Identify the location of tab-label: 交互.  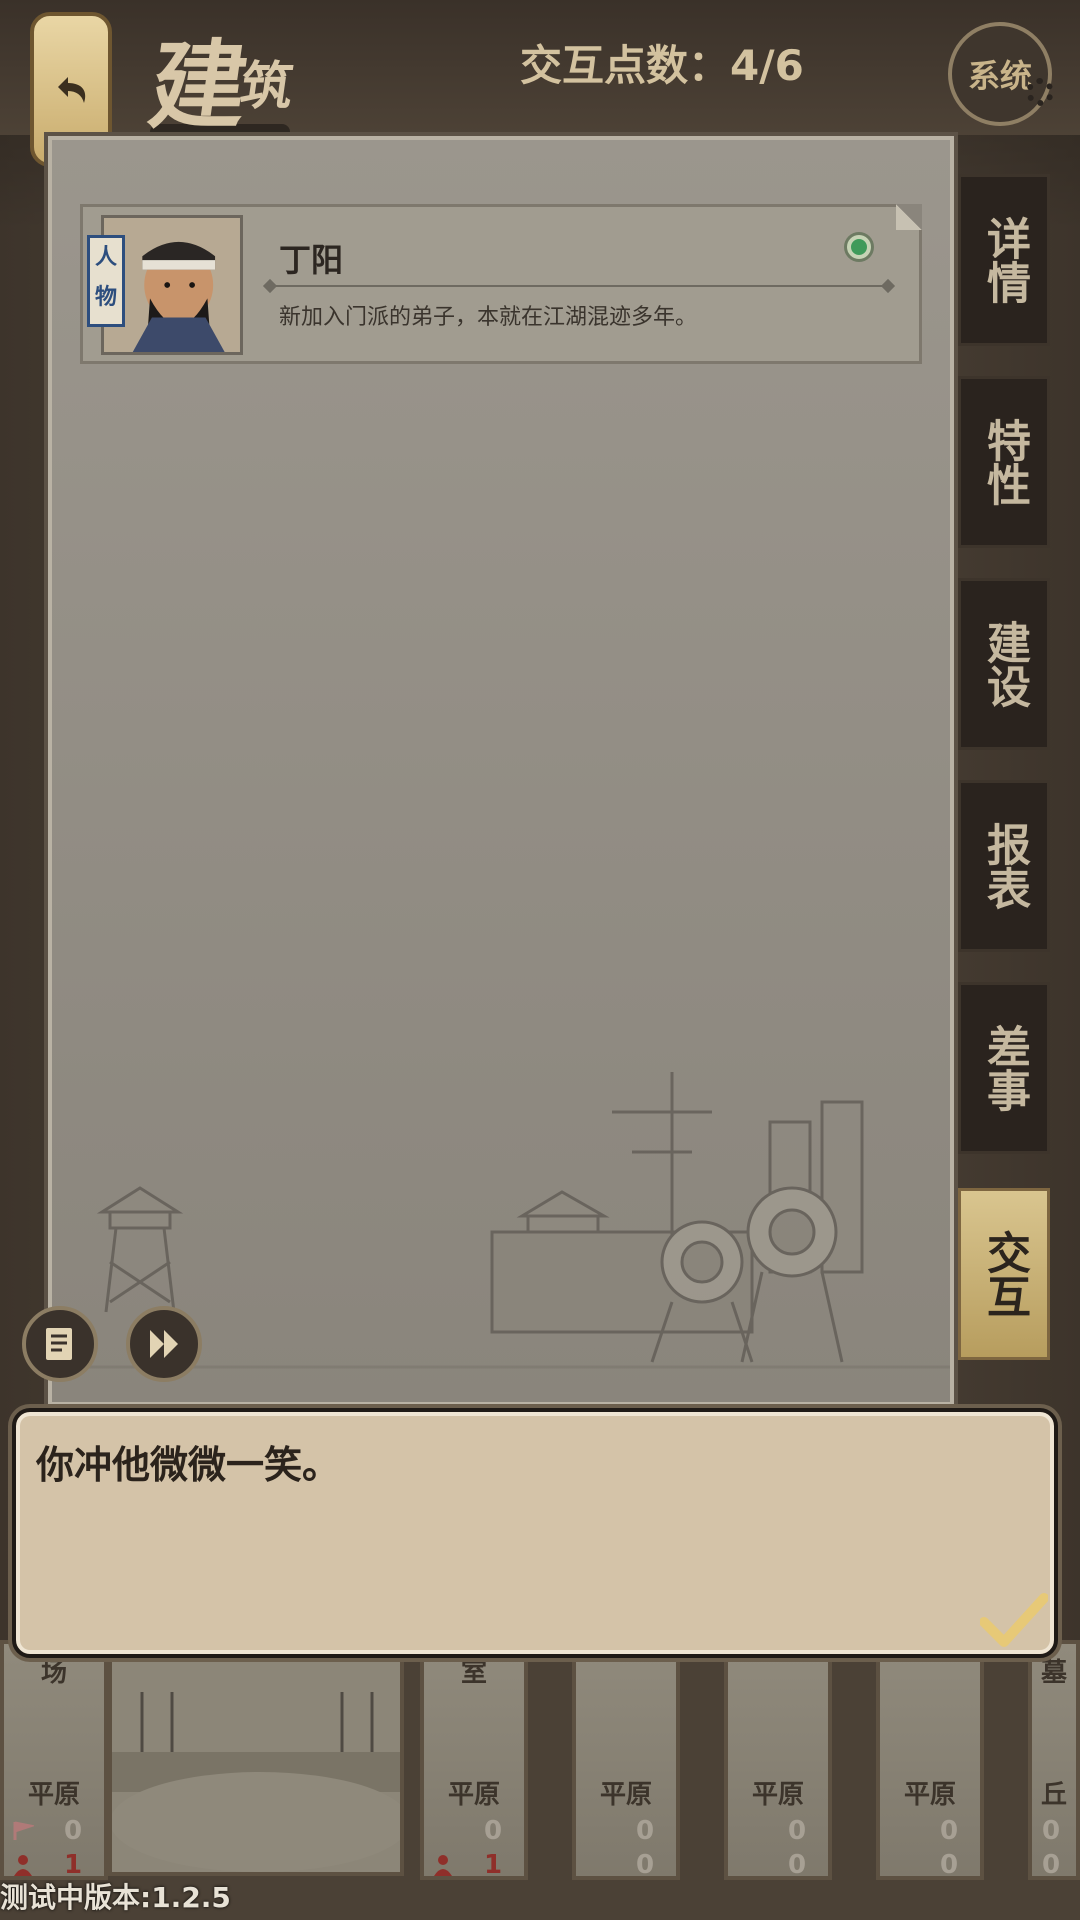
(1004, 1274).